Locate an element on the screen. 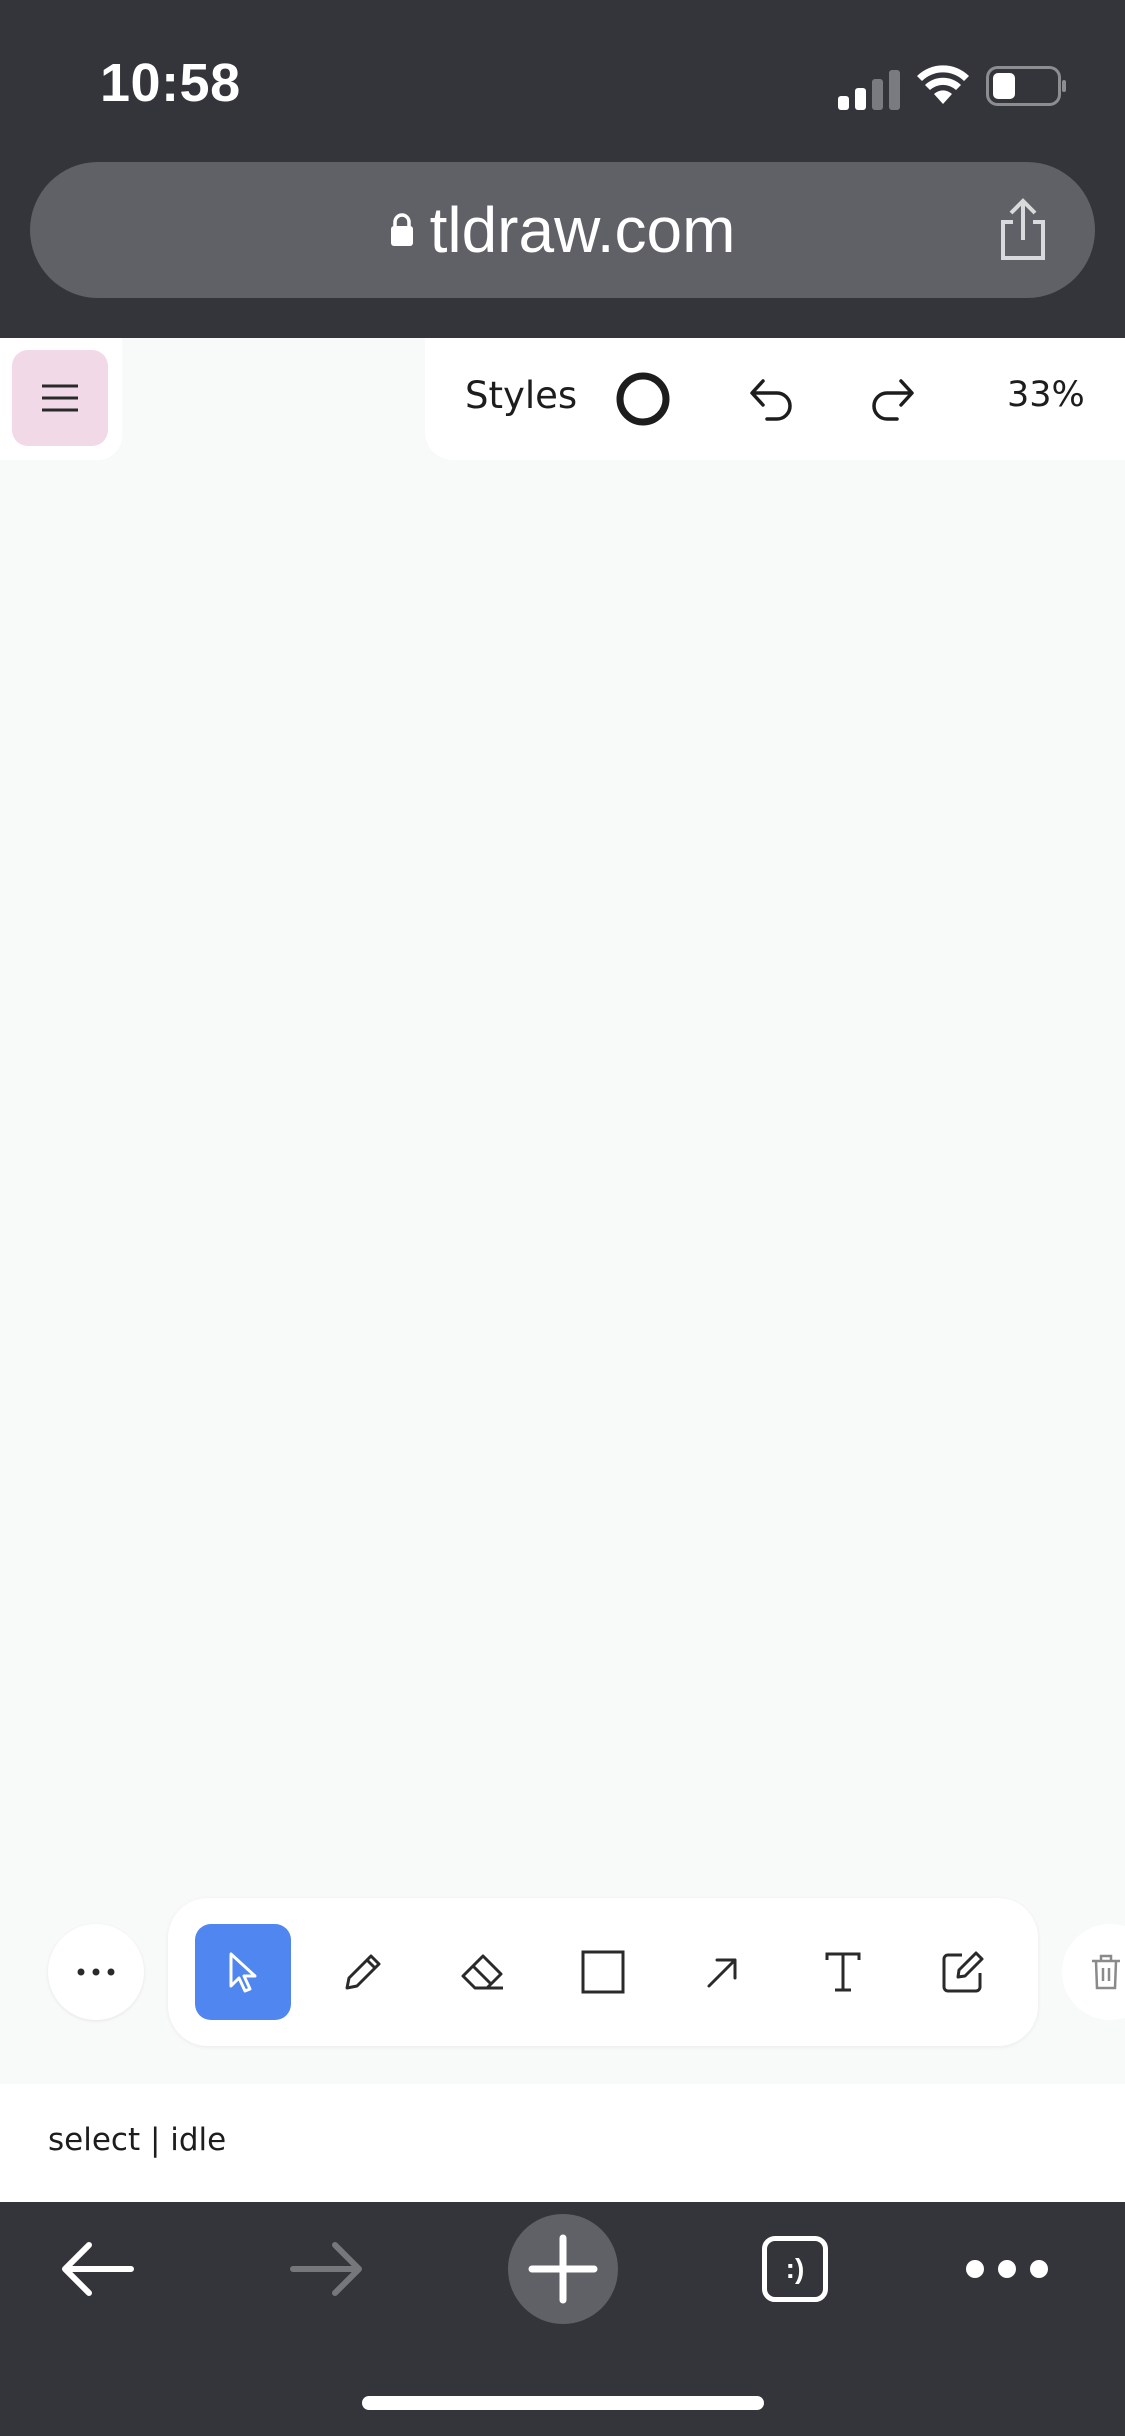 This screenshot has width=1125, height=2436. arrow-tool-button is located at coordinates (723, 1972).